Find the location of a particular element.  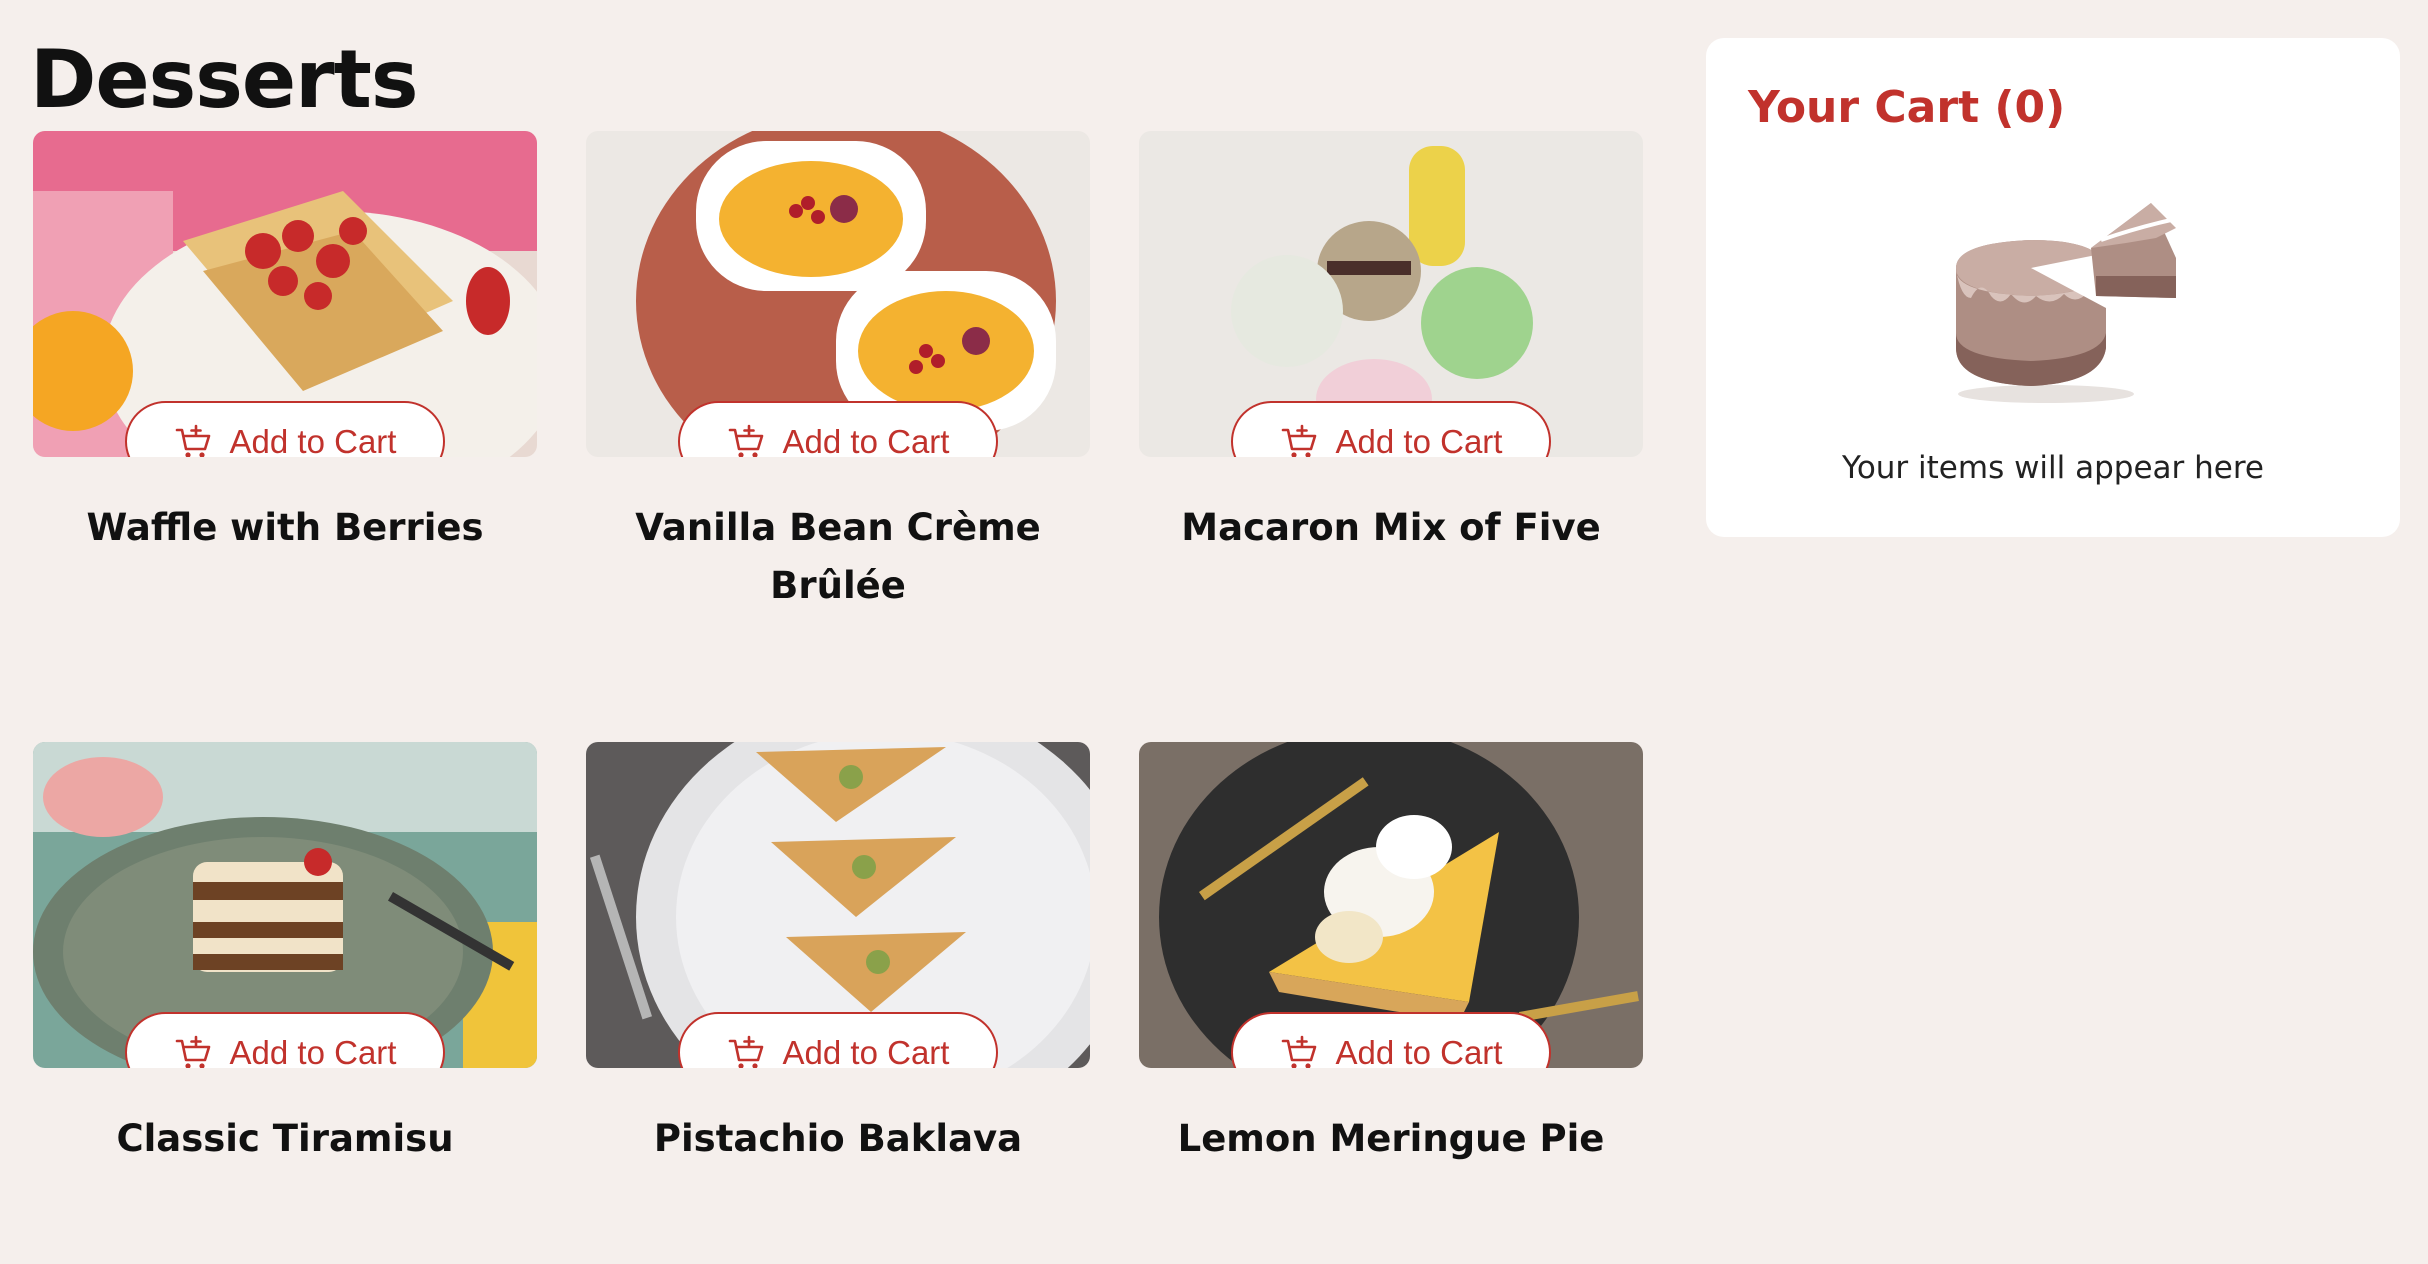

cart-title: Your Cart (0) is located at coordinates (1907, 107).